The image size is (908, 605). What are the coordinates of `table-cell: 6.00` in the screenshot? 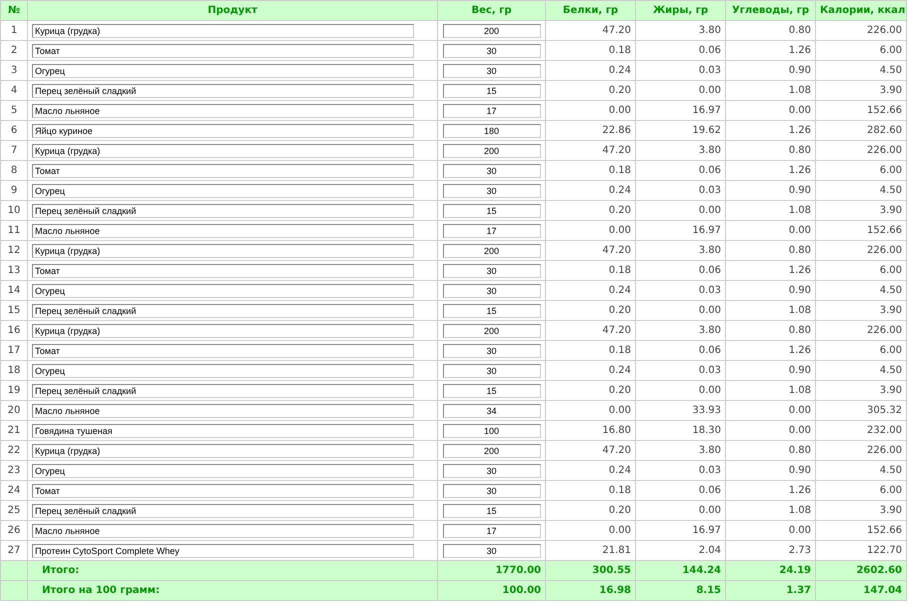 It's located at (861, 270).